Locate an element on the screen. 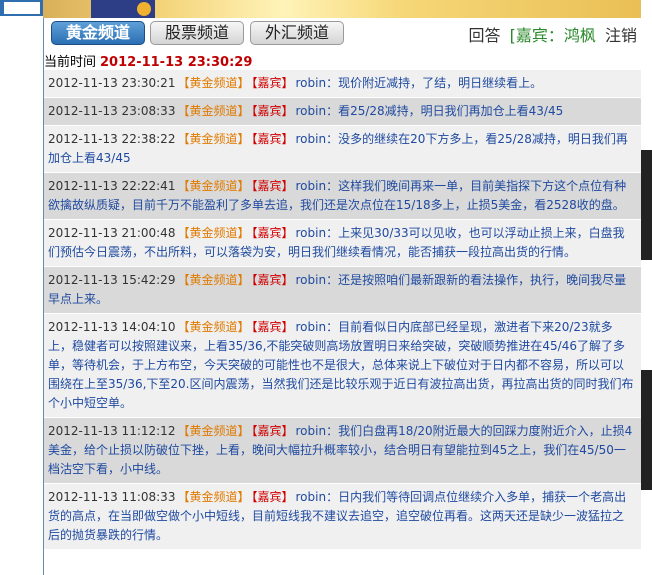 This screenshot has width=652, height=575. reply-link: 回答 is located at coordinates (485, 35).